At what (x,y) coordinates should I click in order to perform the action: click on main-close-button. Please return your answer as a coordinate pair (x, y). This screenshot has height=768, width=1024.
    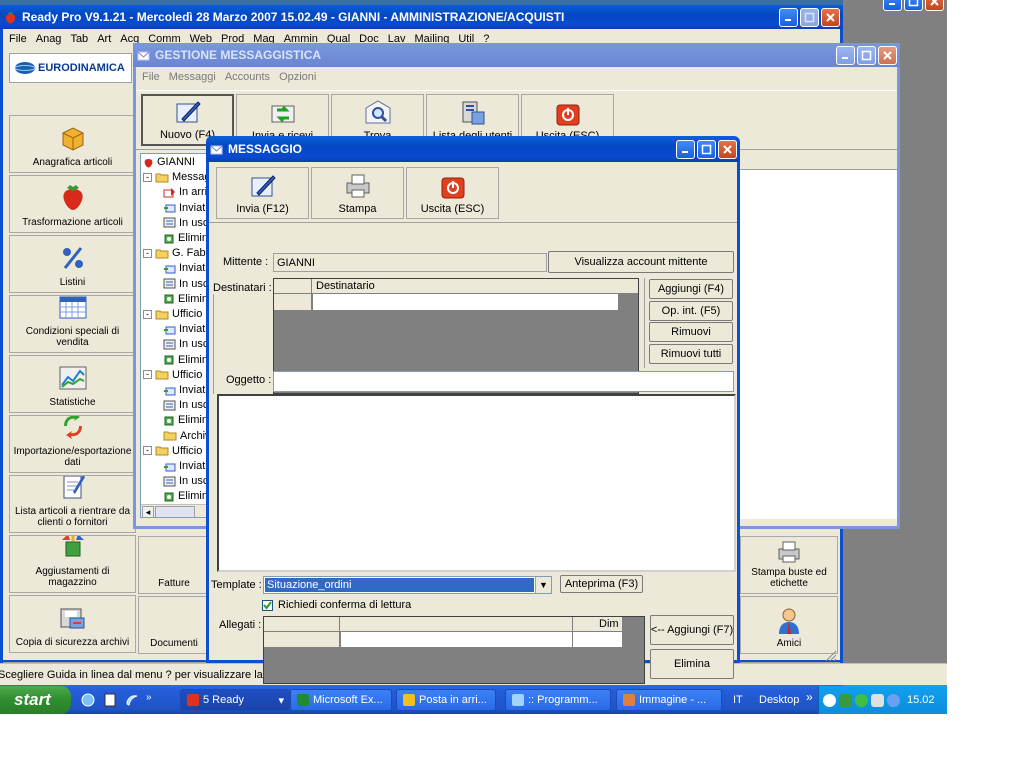
    Looking at the image, I should click on (830, 17).